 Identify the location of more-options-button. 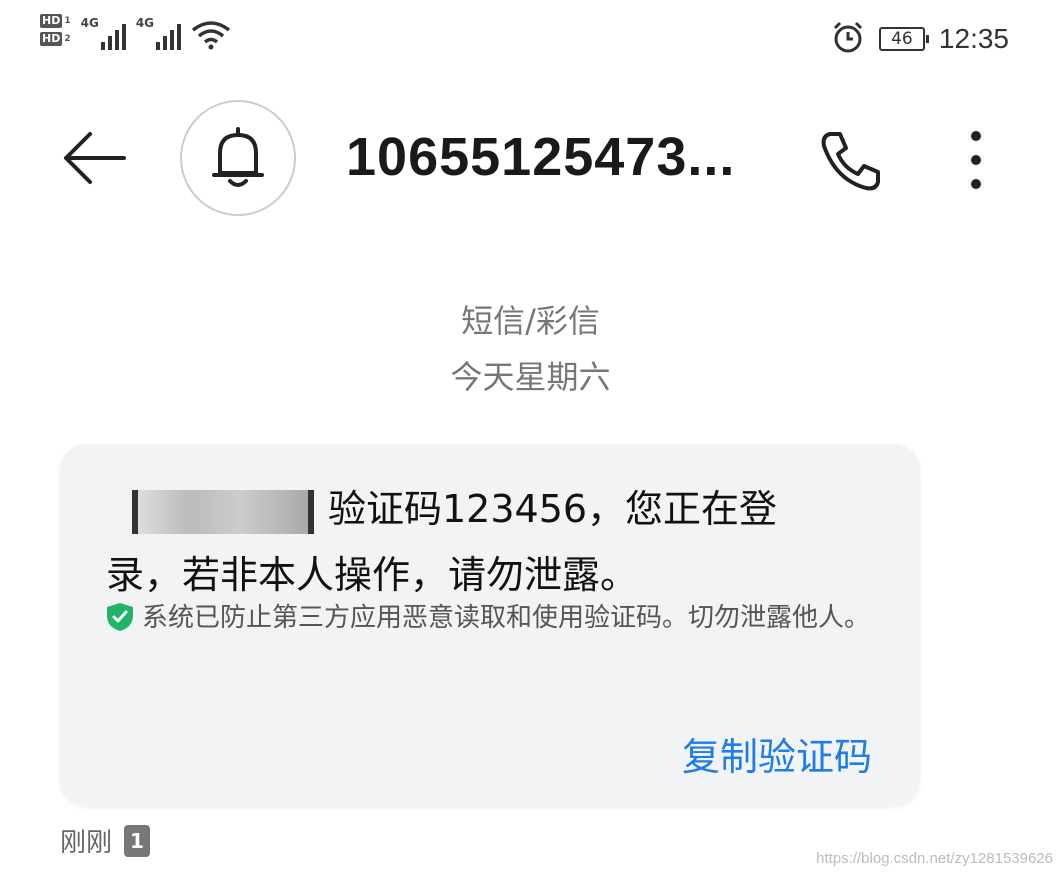
(976, 160).